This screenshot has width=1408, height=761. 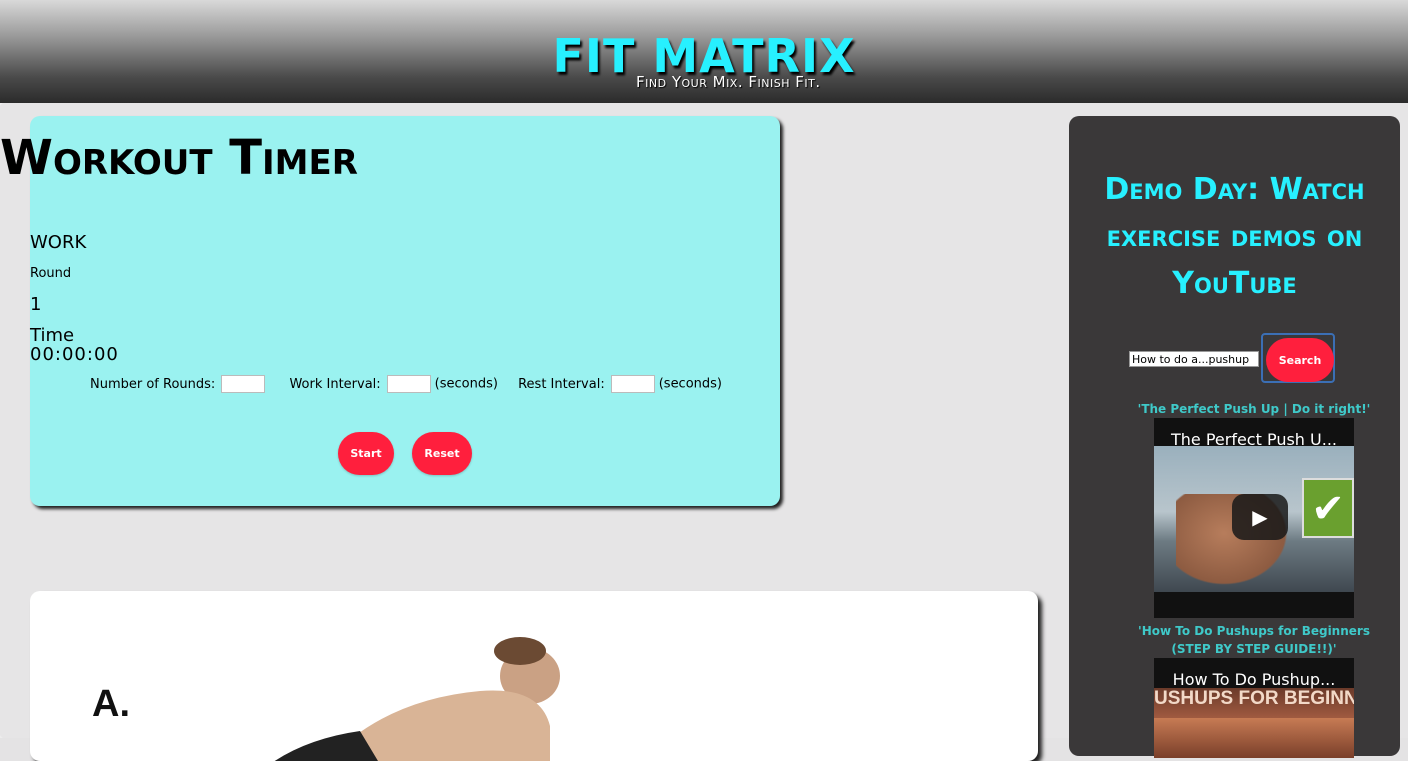 I want to click on video-thumbnail-1: ✔ The Perfect Push U... ▶, so click(x=1254, y=518).